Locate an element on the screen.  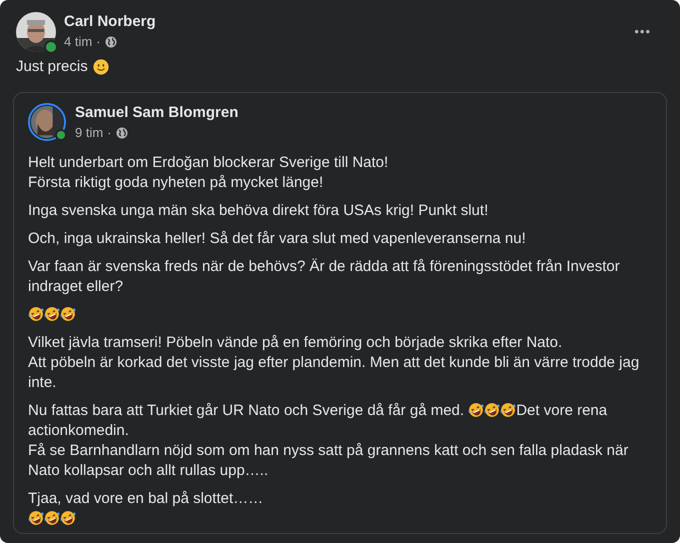
smile-emoji-icon is located at coordinates (100, 66).